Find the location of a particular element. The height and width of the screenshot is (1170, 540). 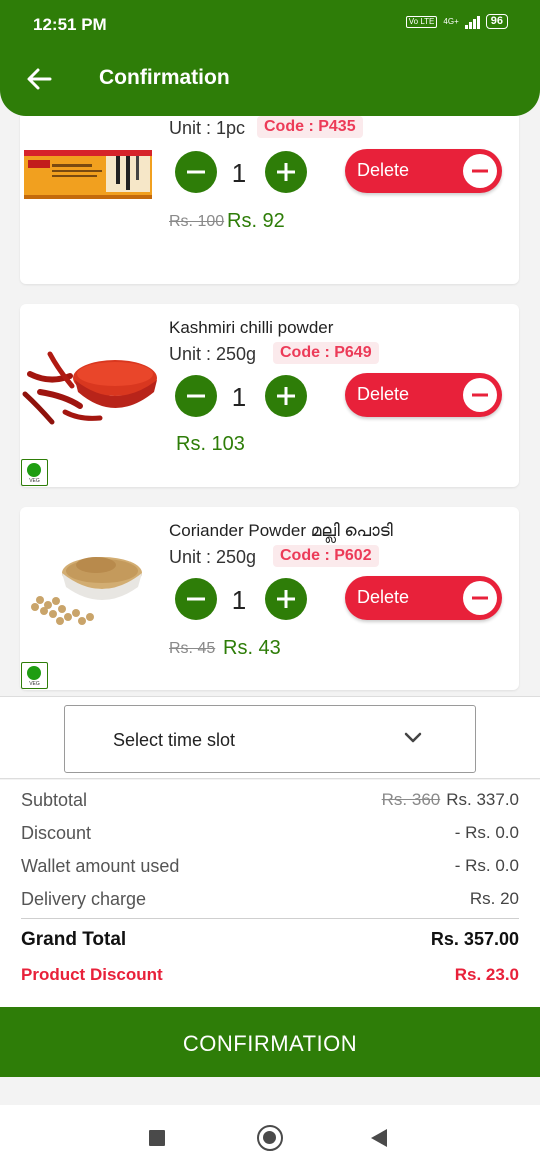

time-slot-label: Select time slot is located at coordinates (174, 740).